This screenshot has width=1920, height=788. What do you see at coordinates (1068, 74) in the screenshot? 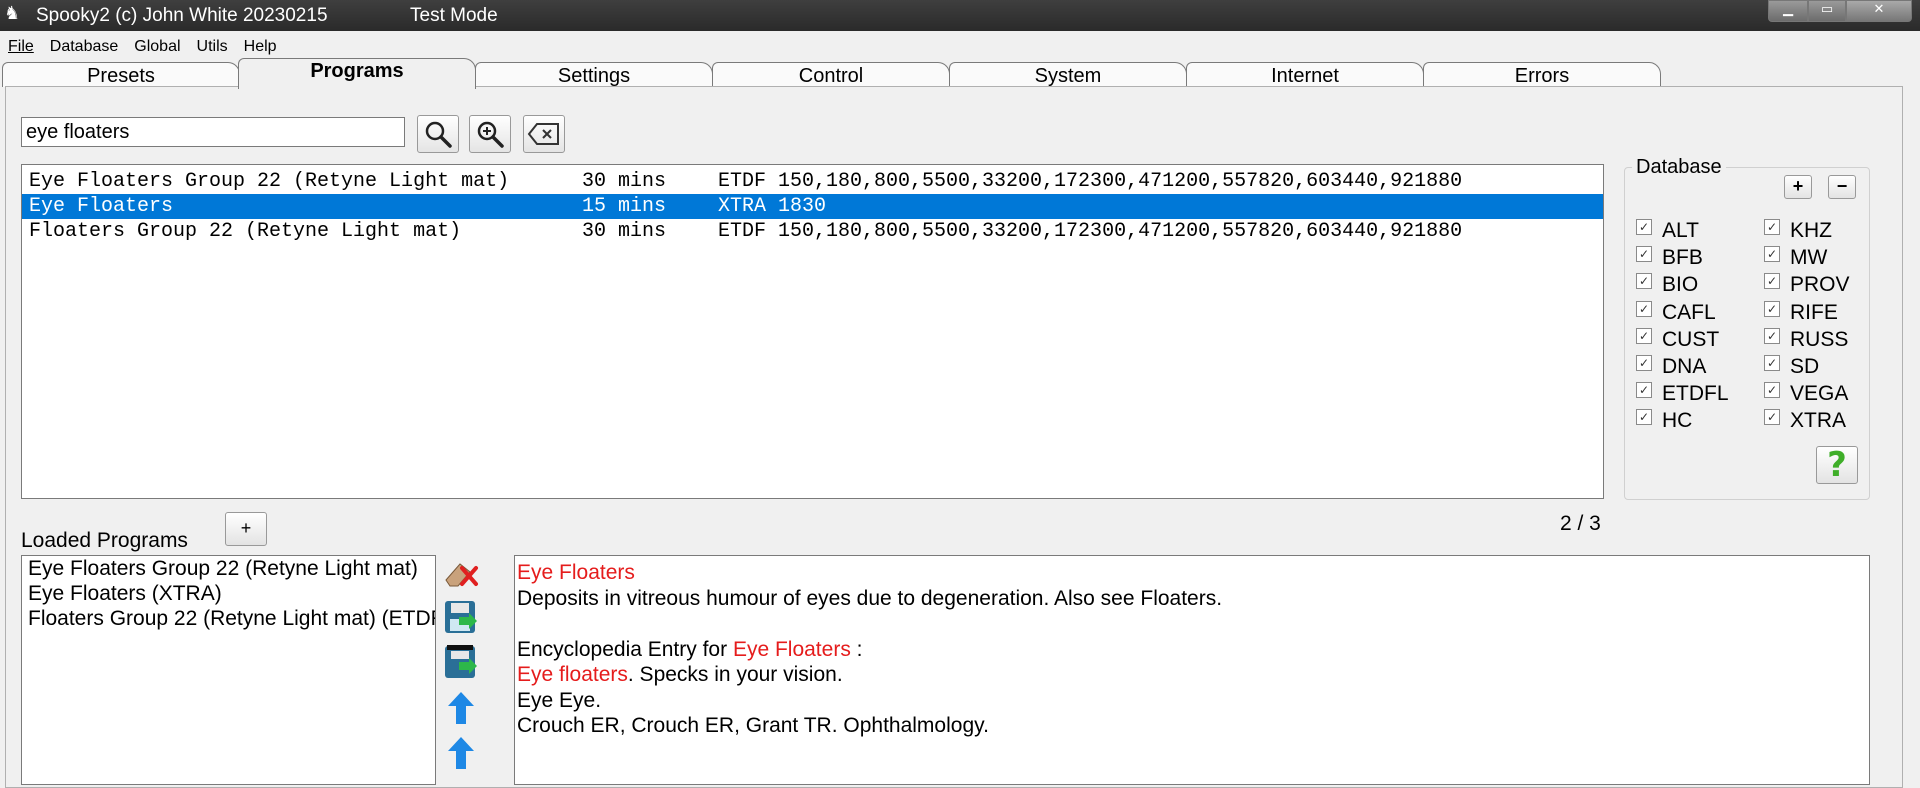
I see `tab-system: System` at bounding box center [1068, 74].